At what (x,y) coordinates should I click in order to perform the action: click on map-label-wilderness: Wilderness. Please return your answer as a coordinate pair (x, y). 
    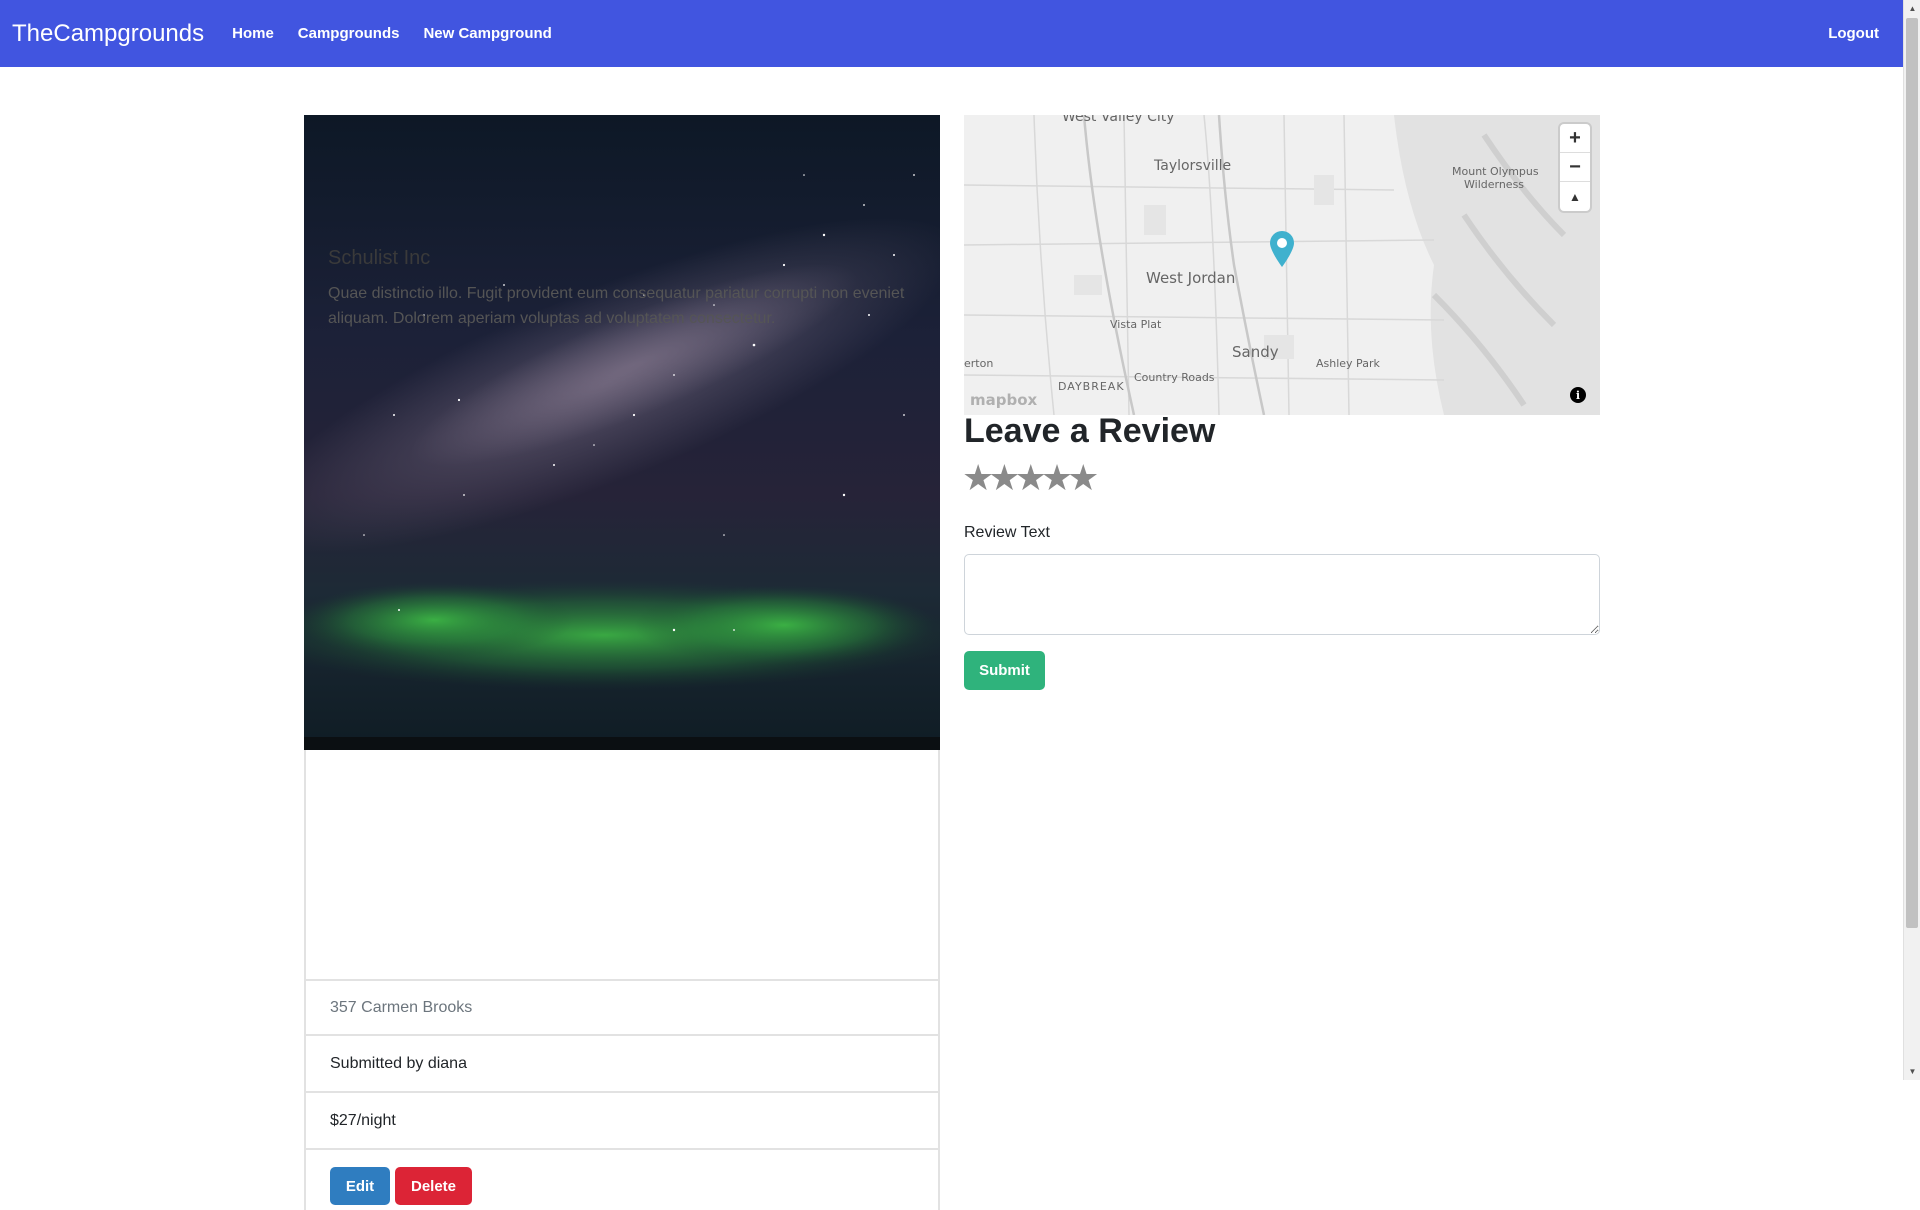
    Looking at the image, I should click on (1494, 184).